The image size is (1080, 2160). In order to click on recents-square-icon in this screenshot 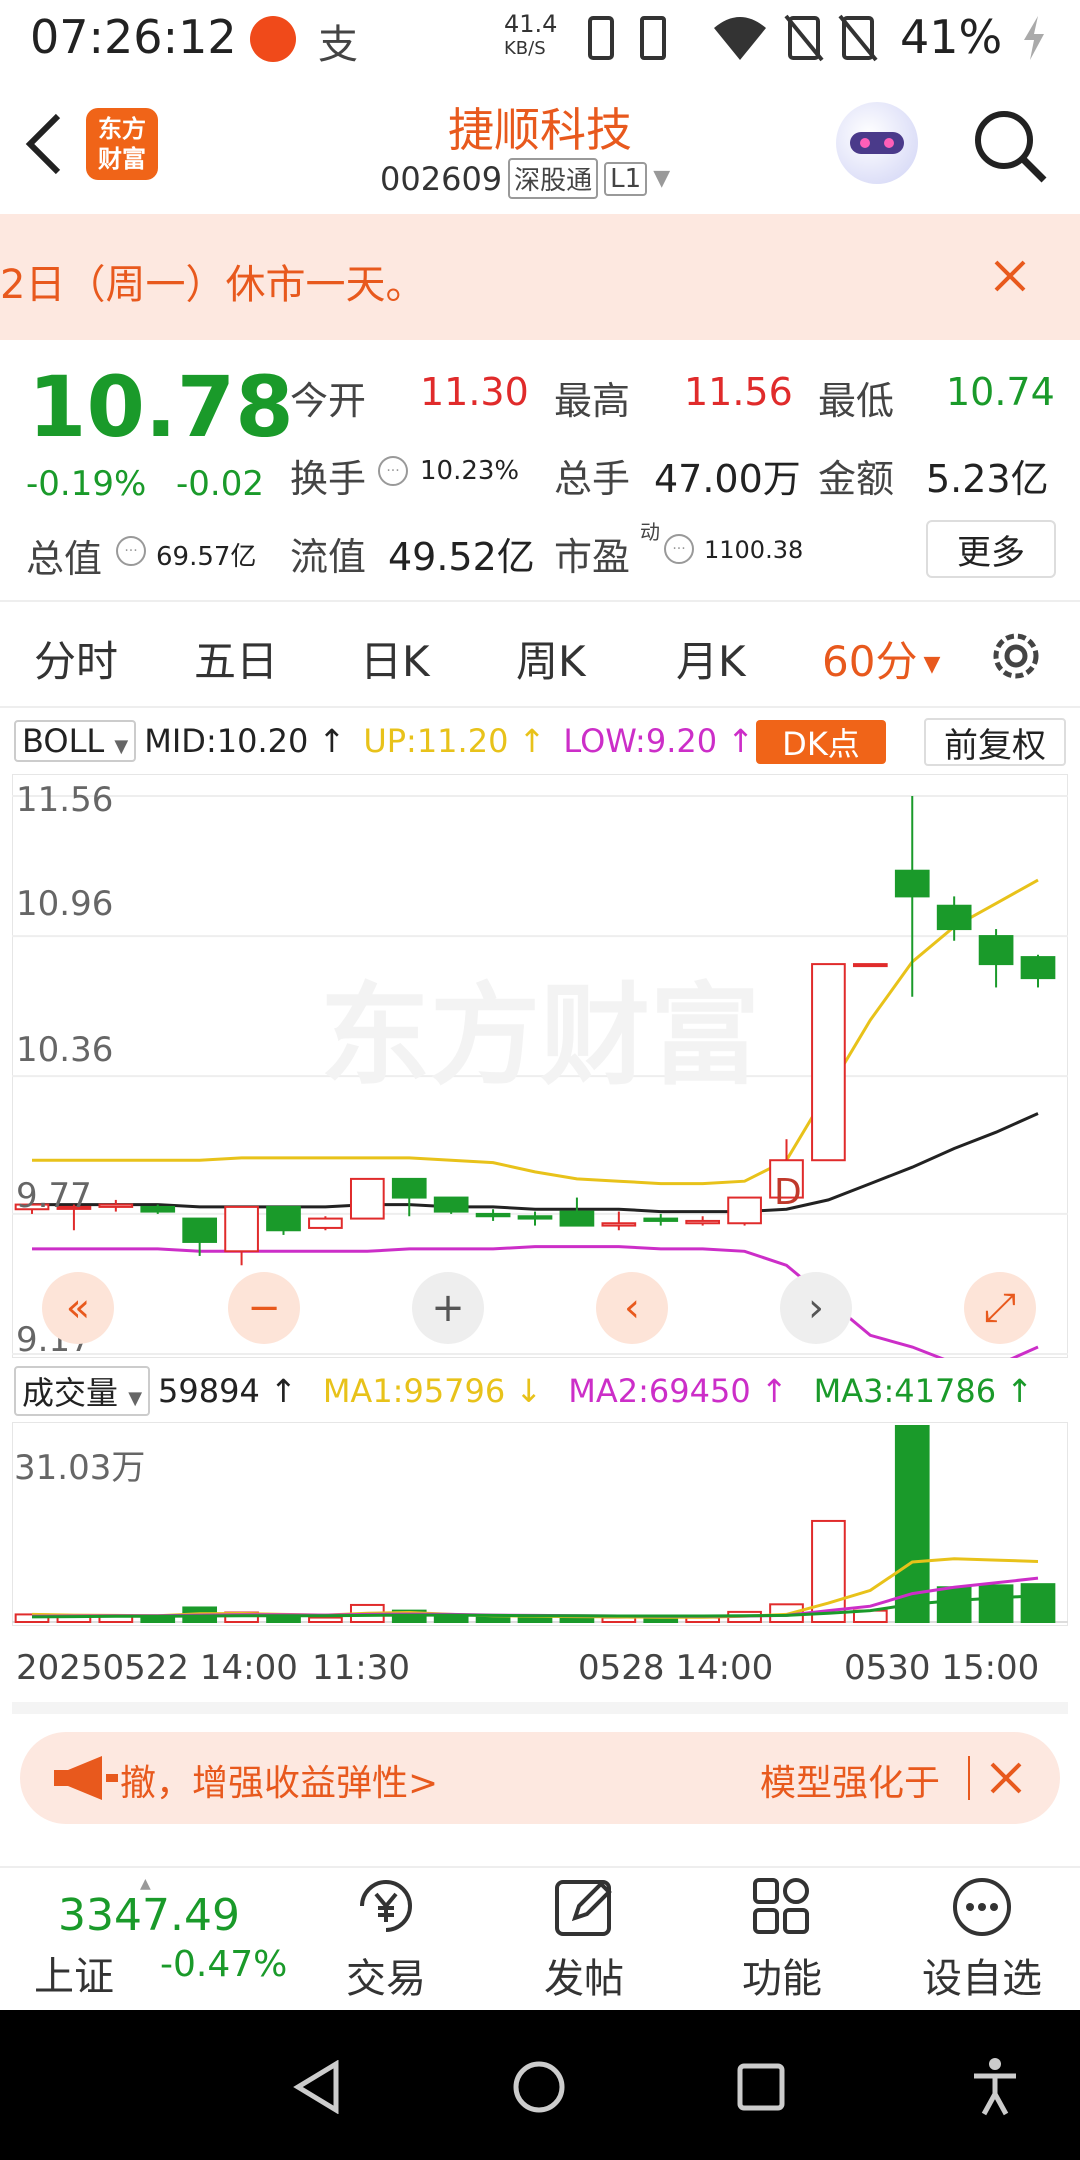, I will do `click(761, 2087)`.